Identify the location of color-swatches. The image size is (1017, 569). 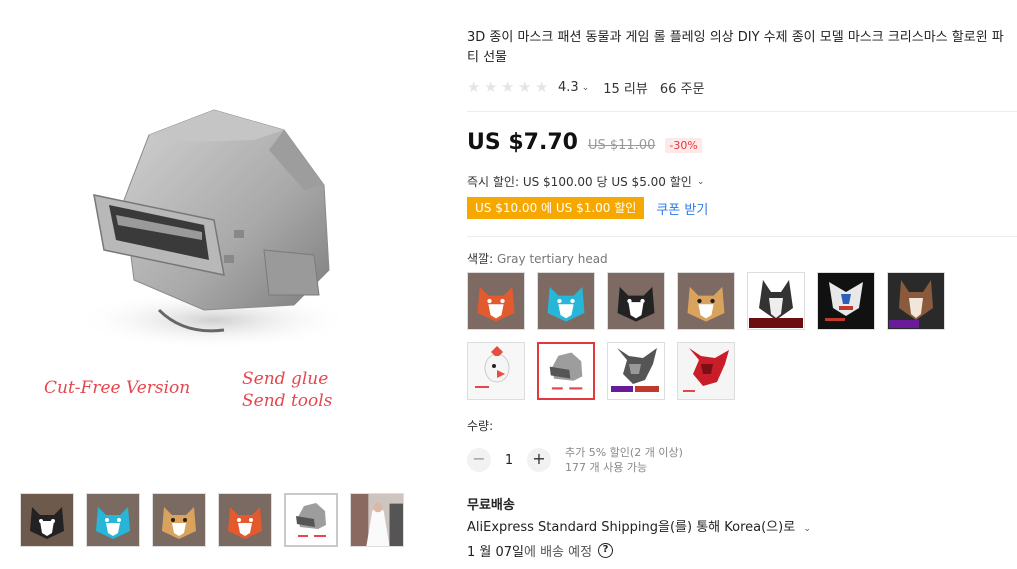
(712, 336).